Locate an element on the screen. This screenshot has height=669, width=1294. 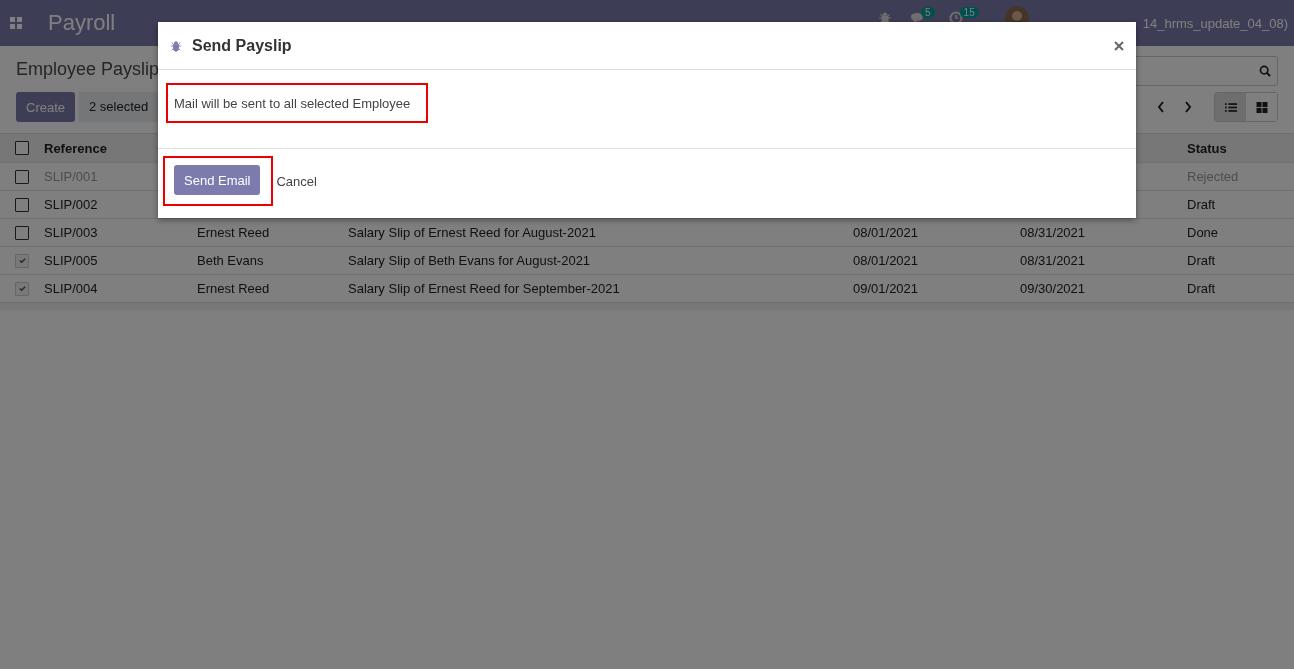
column-header: Status is located at coordinates (1207, 148).